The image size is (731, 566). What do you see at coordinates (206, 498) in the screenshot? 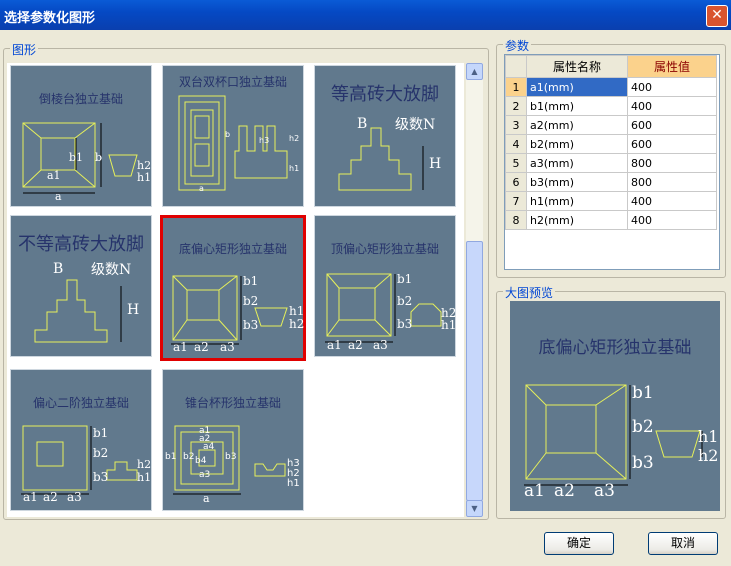
I see `label-a: a` at bounding box center [206, 498].